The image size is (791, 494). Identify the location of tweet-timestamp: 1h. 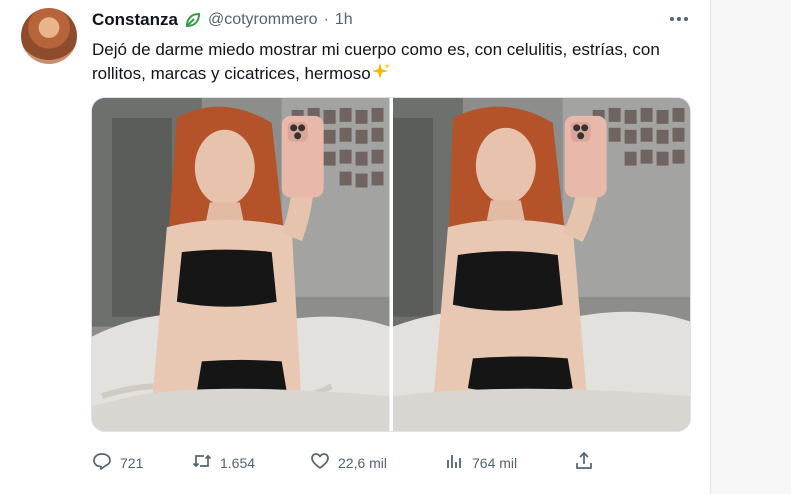
(344, 20).